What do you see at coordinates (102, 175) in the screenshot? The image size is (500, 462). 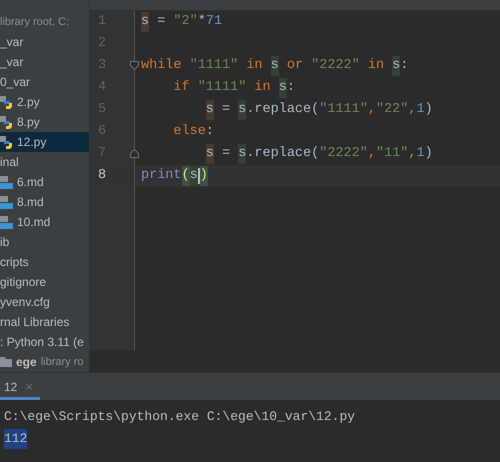 I see `line-number: 8` at bounding box center [102, 175].